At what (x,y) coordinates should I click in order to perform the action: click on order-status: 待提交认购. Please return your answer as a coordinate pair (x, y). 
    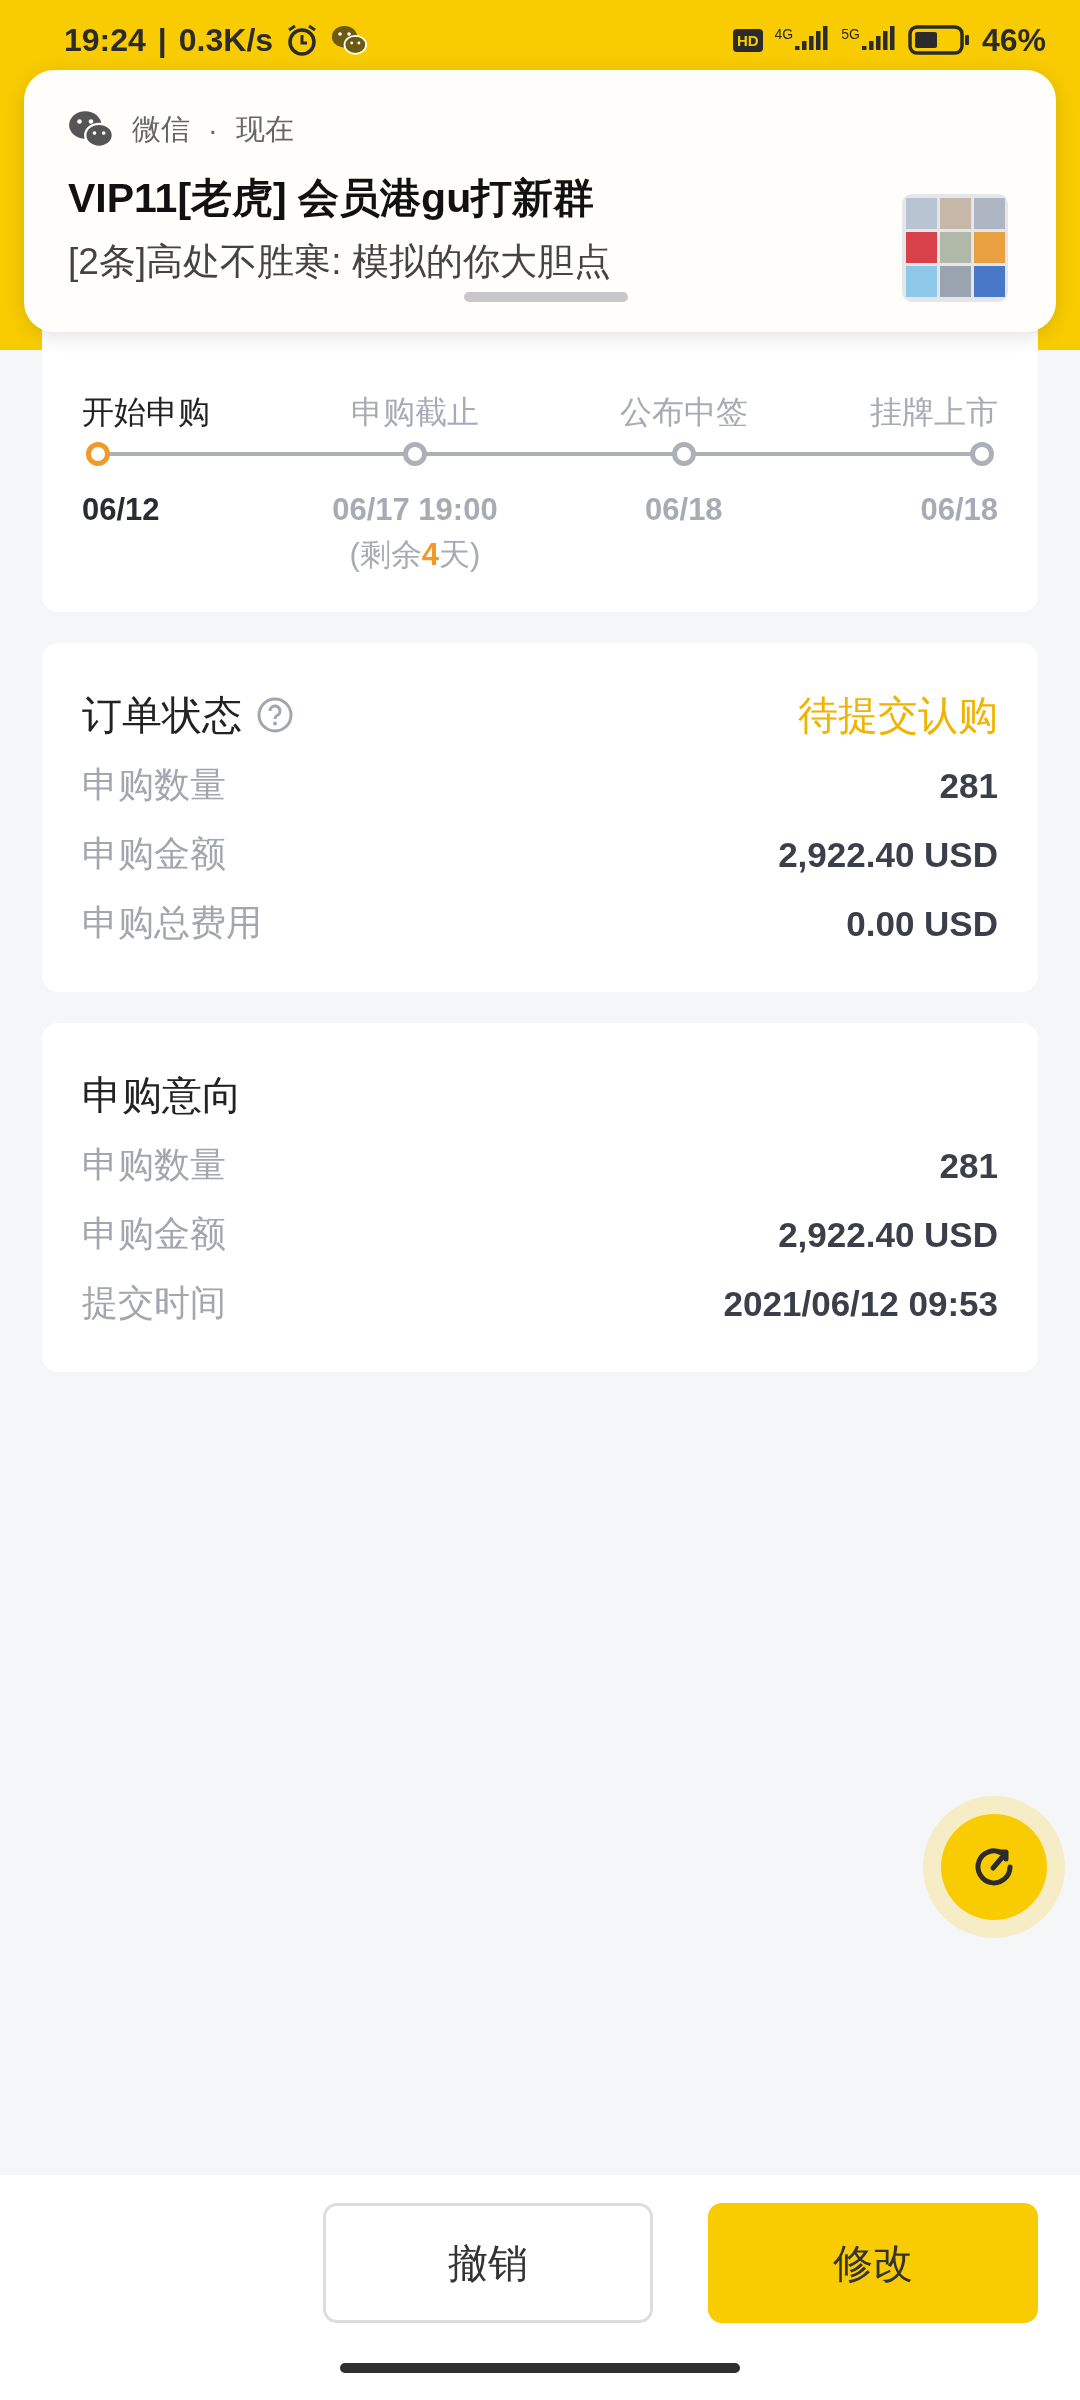
    Looking at the image, I should click on (898, 715).